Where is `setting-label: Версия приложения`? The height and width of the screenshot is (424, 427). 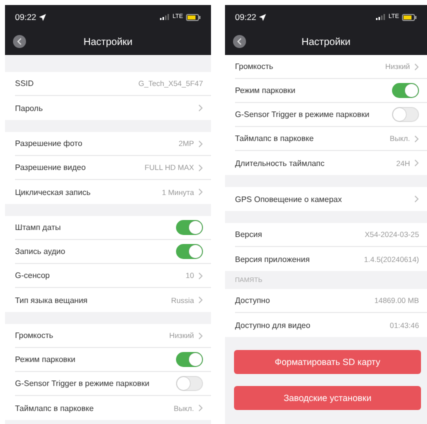 setting-label: Версия приложения is located at coordinates (273, 259).